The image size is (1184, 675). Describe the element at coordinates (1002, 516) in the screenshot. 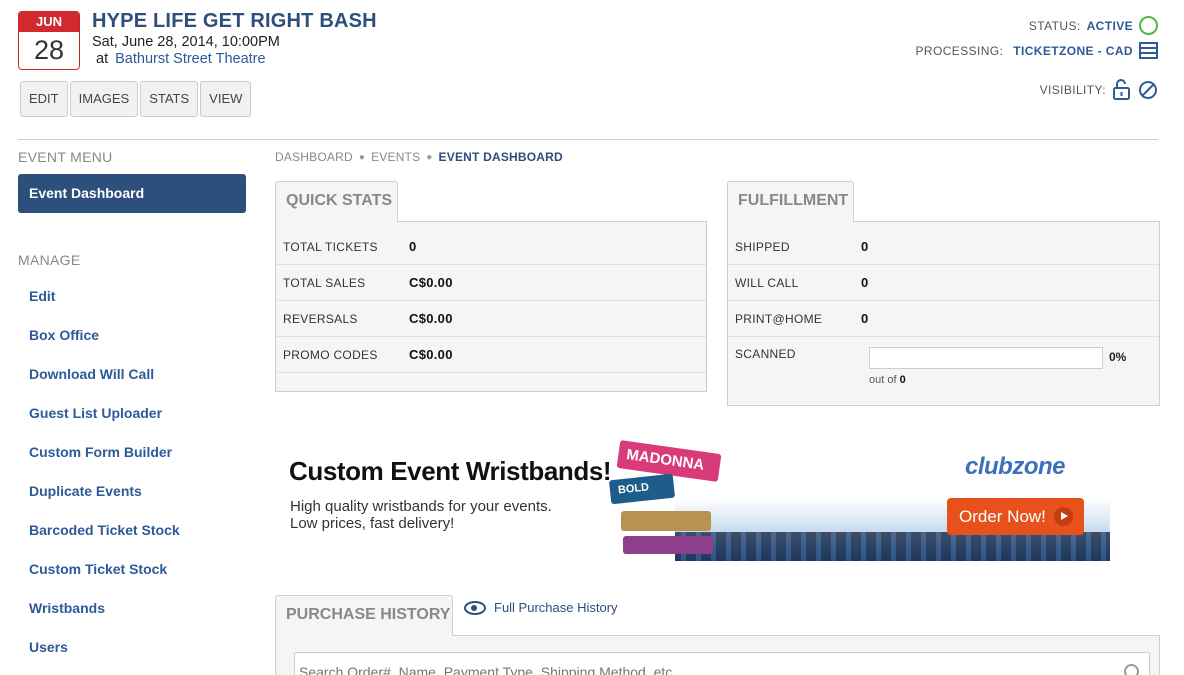

I see `order-now-label: Order Now!` at that location.